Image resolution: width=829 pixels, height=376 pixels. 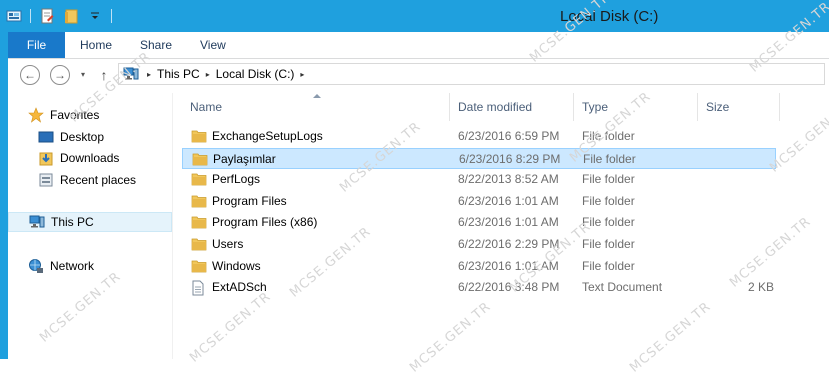 I want to click on file-date-modified: 6/22/2016 3:48 PM, so click(x=509, y=287).